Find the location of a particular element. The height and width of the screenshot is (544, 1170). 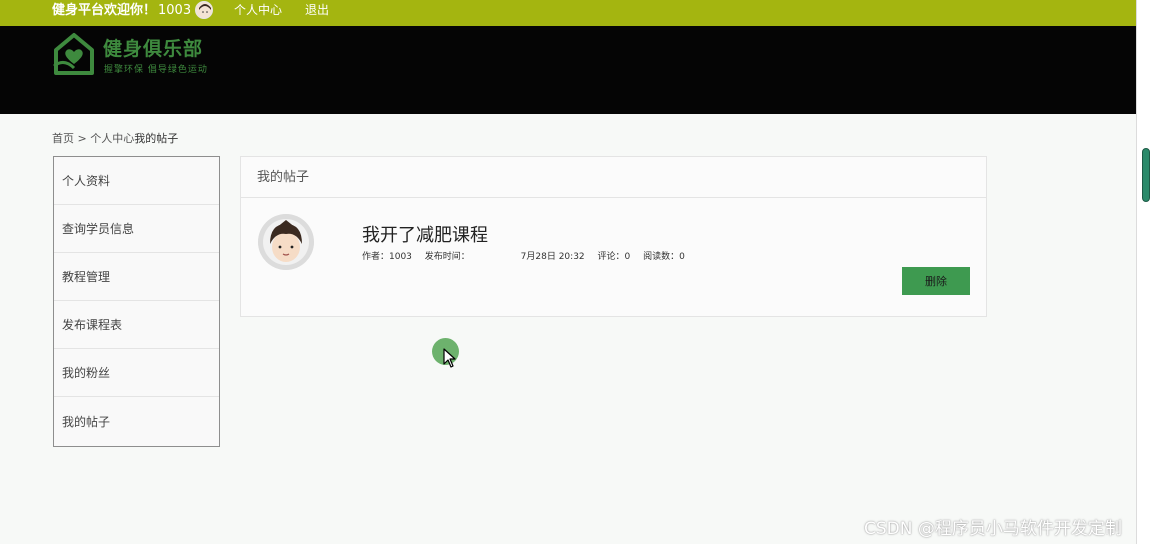

post-time-label: 发布时间： is located at coordinates (447, 257).